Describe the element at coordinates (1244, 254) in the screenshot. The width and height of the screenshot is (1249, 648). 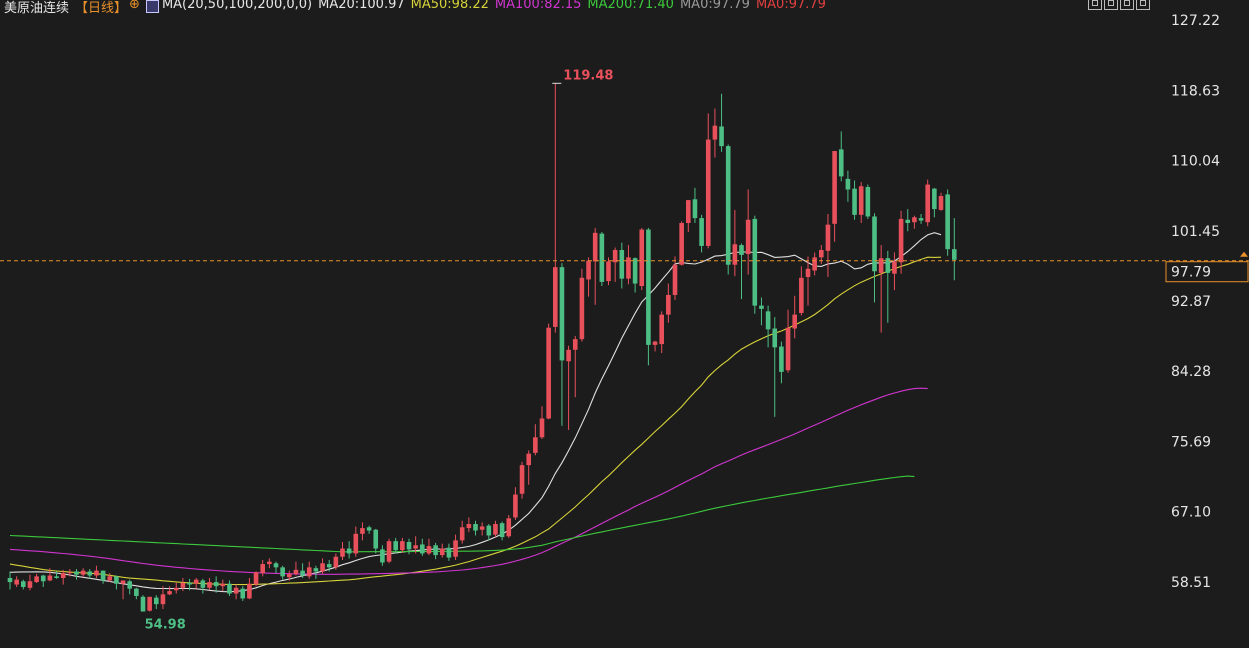
I see `last-price-marker-icon` at that location.